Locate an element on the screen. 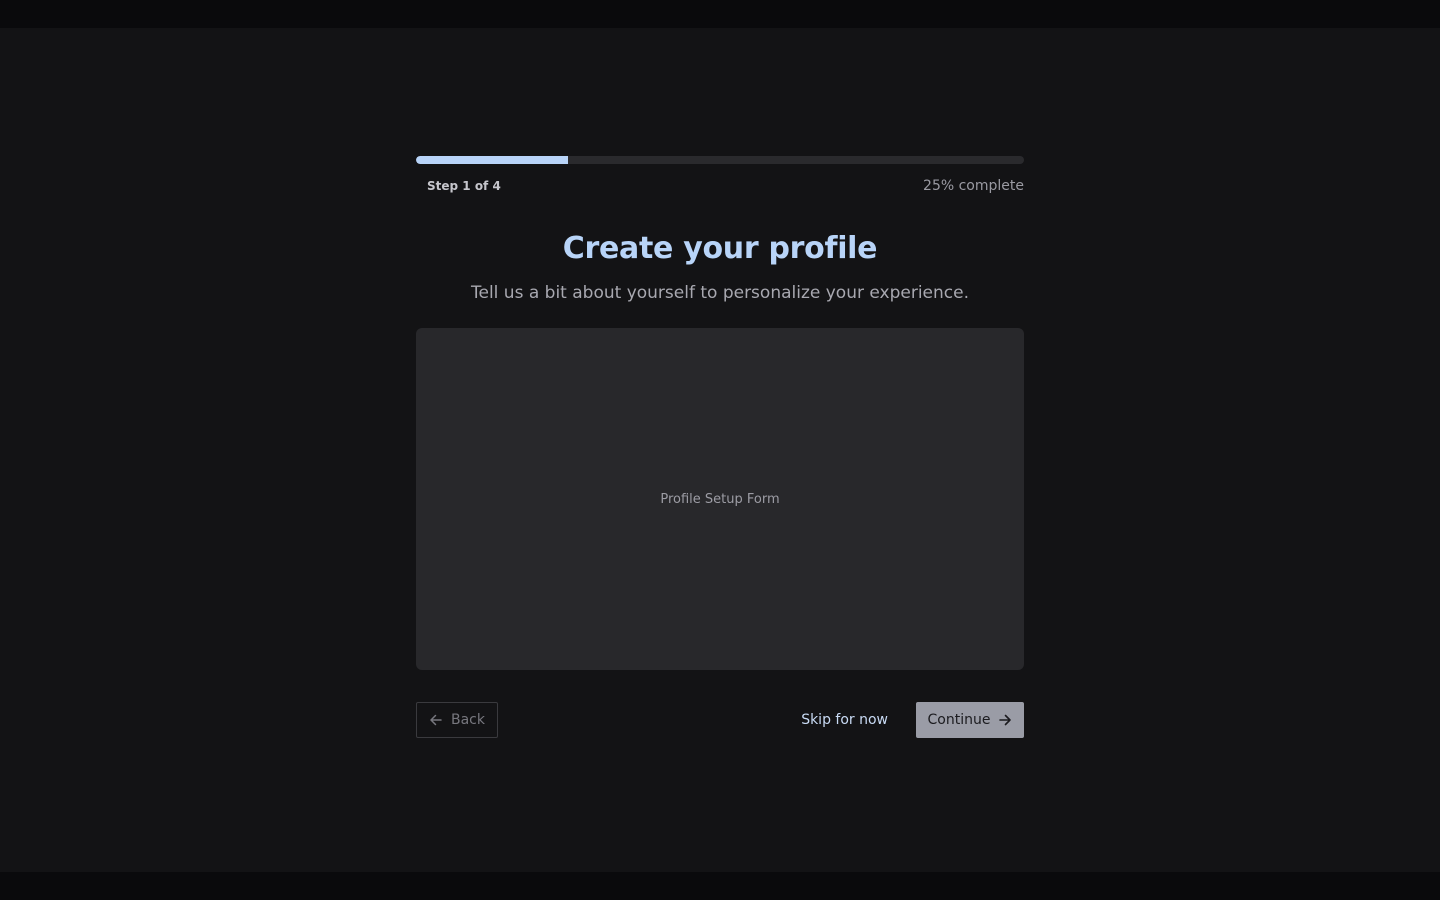 This screenshot has height=900, width=1440. progress-bar-fill is located at coordinates (492, 160).